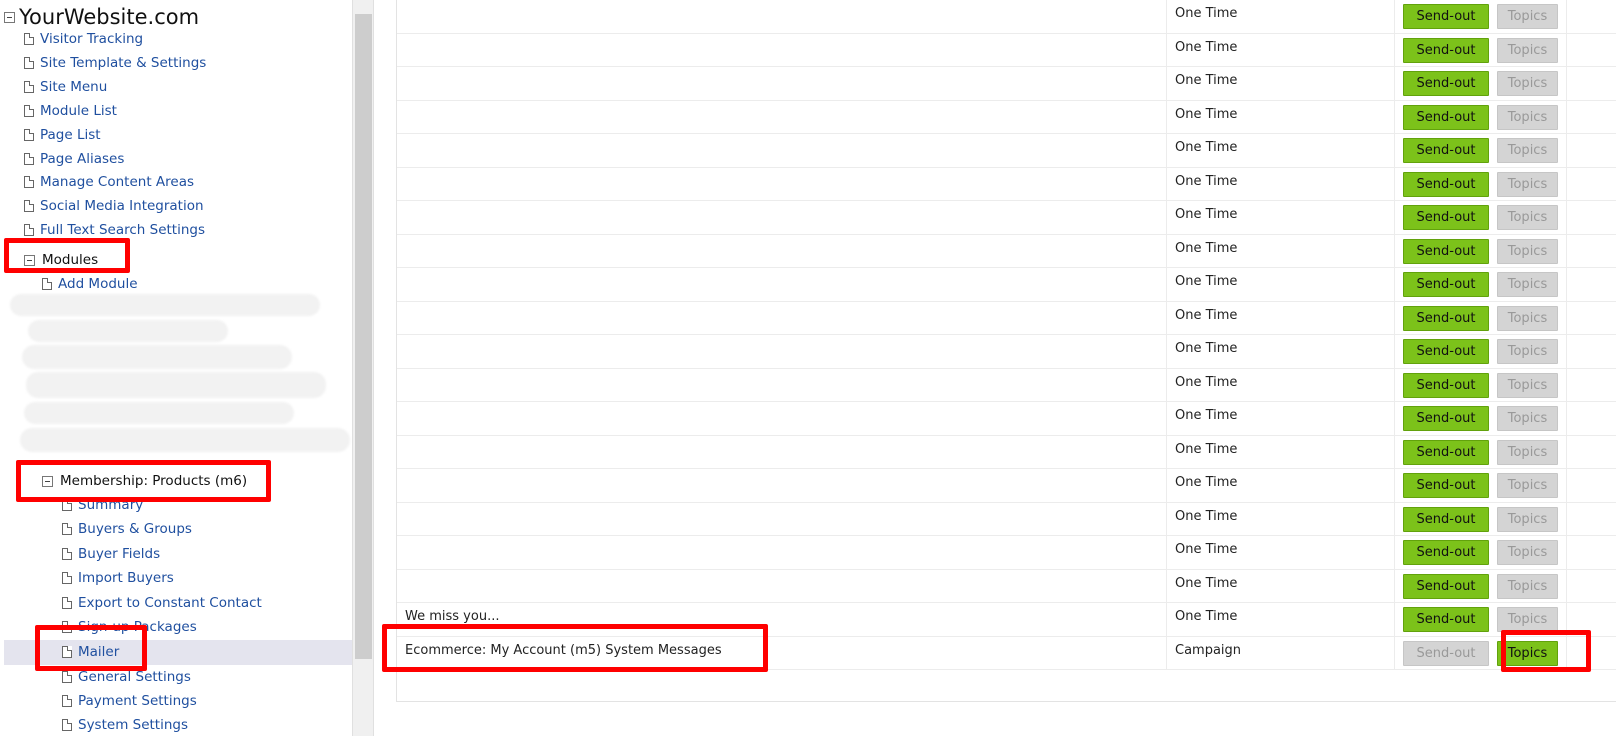 The image size is (1616, 736). What do you see at coordinates (126, 578) in the screenshot?
I see `sidebar-item-label: Import Buyers` at bounding box center [126, 578].